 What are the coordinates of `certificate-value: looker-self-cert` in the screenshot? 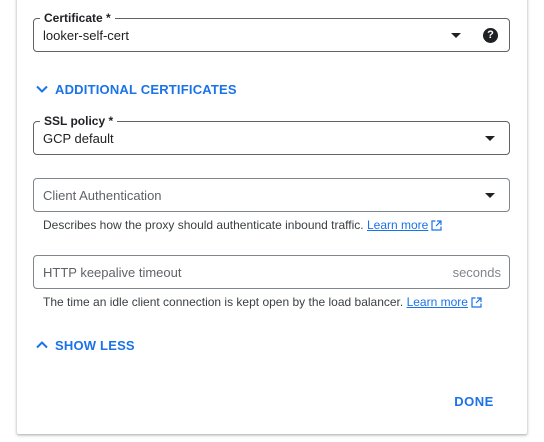 It's located at (86, 35).